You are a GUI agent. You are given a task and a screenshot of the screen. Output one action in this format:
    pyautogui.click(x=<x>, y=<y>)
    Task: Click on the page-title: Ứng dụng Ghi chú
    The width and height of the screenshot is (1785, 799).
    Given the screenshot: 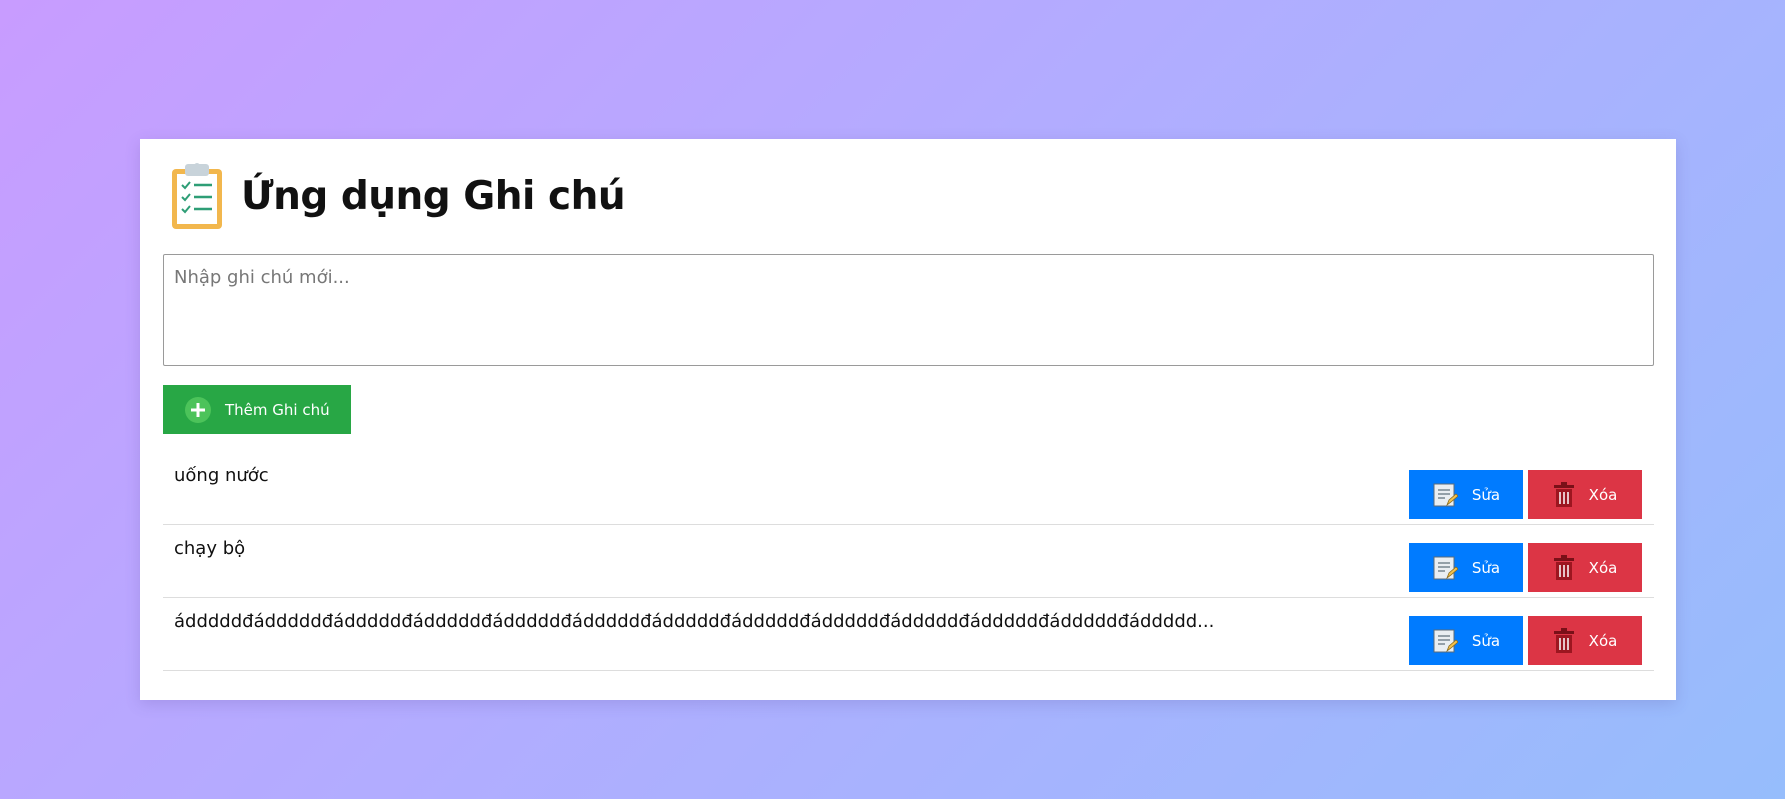 What is the action you would take?
    pyautogui.click(x=433, y=196)
    